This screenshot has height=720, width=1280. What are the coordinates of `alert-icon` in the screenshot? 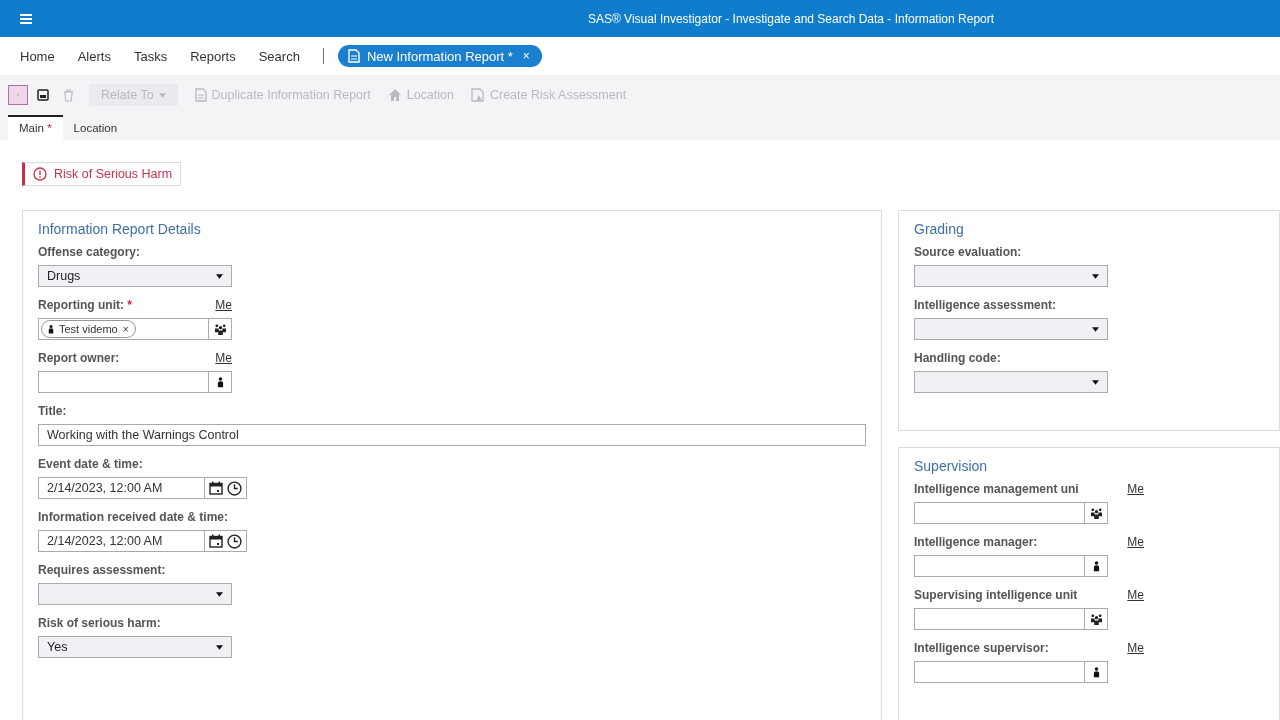 It's located at (40, 174).